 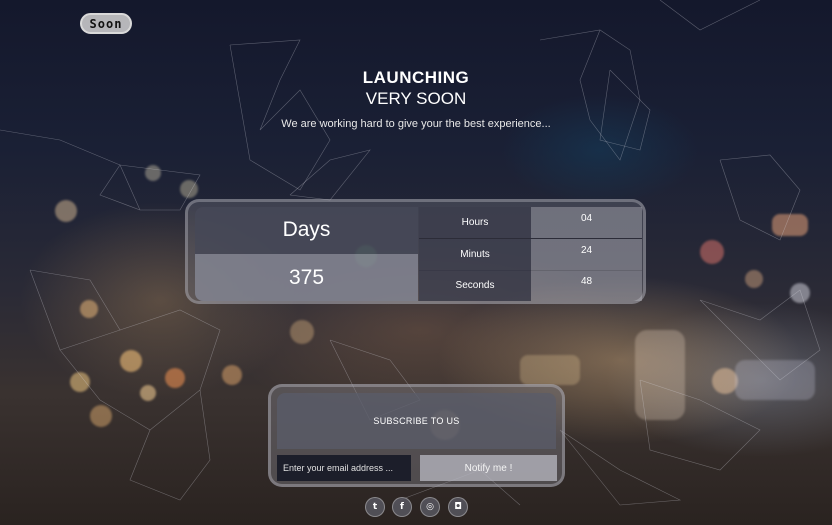 What do you see at coordinates (416, 421) in the screenshot?
I see `subscribe-heading: SUBSCRIBE TO US` at bounding box center [416, 421].